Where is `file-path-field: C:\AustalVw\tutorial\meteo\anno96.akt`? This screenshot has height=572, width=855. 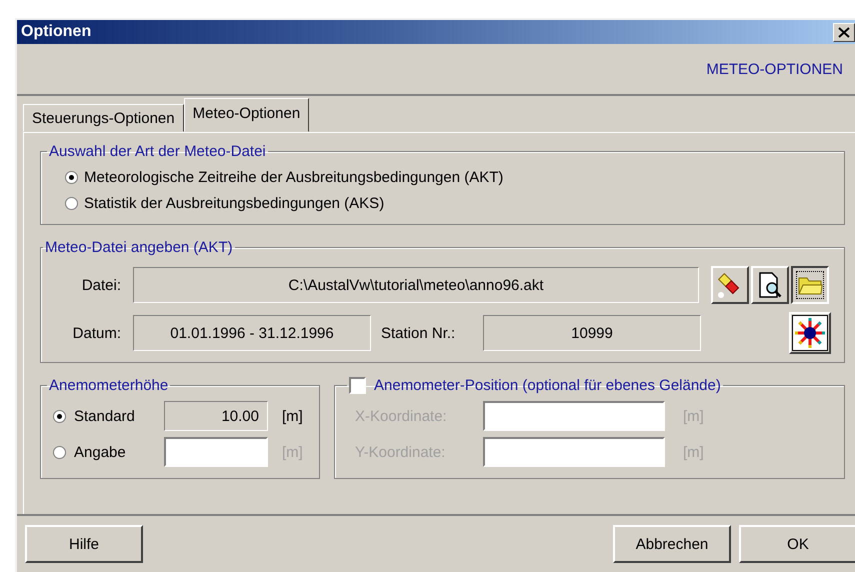
file-path-field: C:\AustalVw\tutorial\meteo\anno96.akt is located at coordinates (416, 285).